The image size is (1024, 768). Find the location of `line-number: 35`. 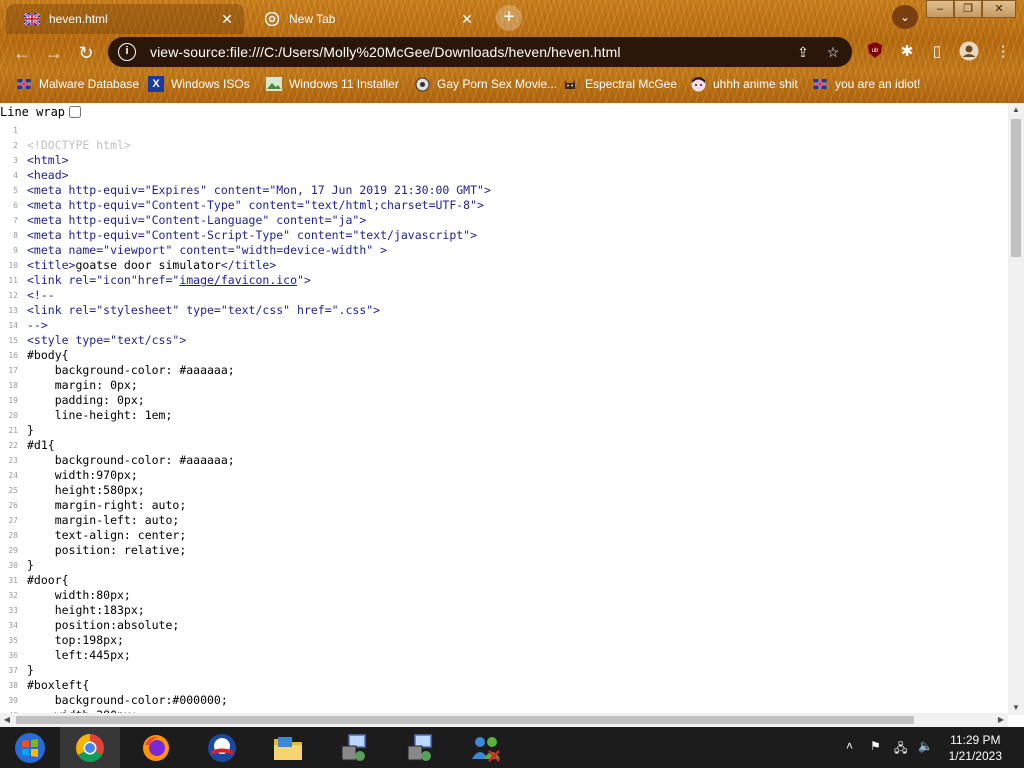

line-number: 35 is located at coordinates (13, 640).